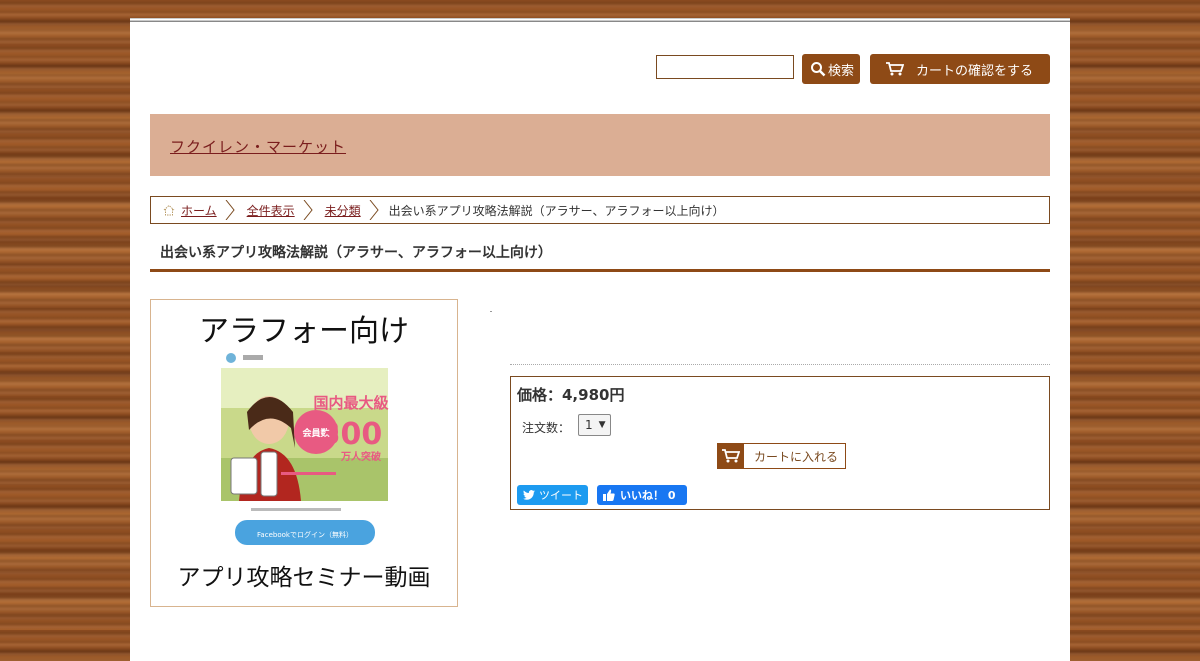 The height and width of the screenshot is (661, 1200). I want to click on cart-icon-box, so click(731, 456).